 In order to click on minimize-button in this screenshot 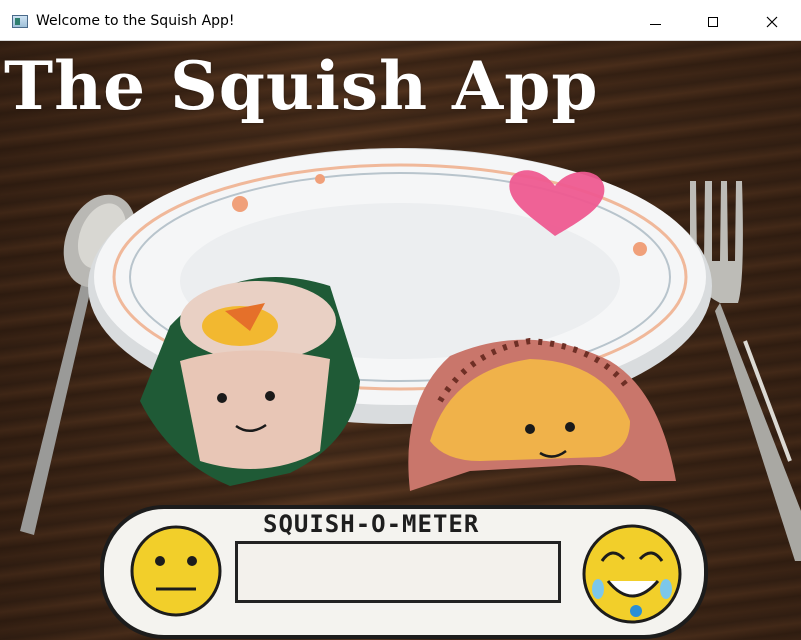, I will do `click(656, 20)`.